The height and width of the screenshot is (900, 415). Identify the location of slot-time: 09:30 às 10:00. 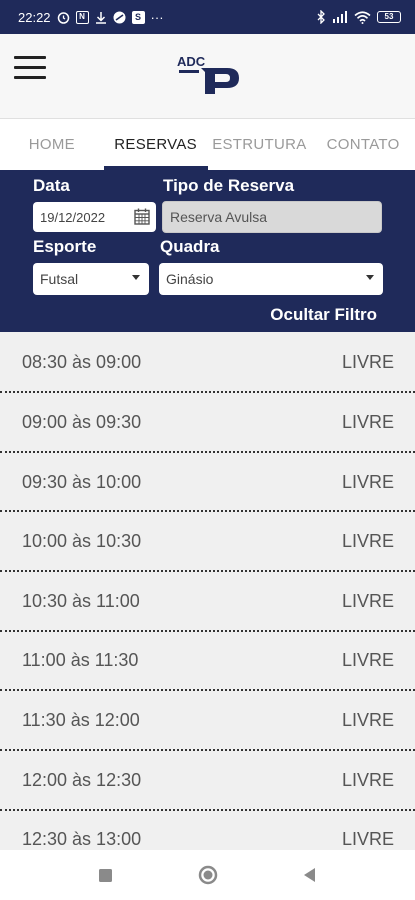
(82, 481).